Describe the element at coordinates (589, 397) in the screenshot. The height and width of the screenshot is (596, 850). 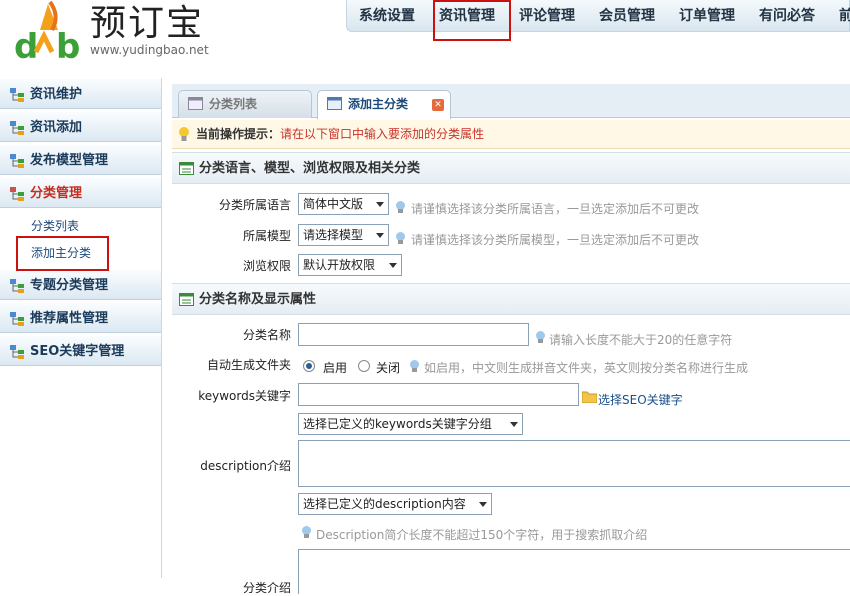
I see `folder-icon` at that location.